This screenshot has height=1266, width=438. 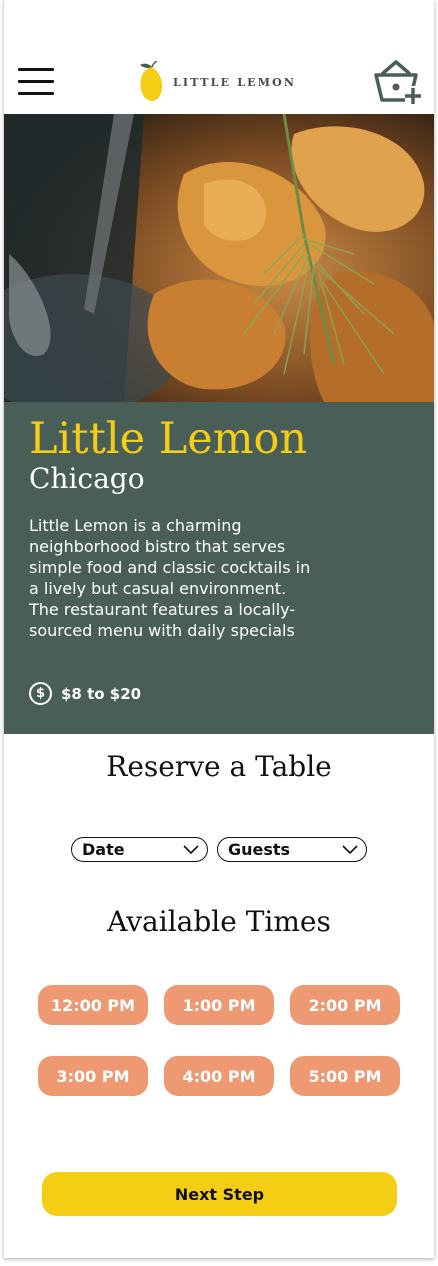 What do you see at coordinates (168, 439) in the screenshot?
I see `restaurant-name: Little Lemon` at bounding box center [168, 439].